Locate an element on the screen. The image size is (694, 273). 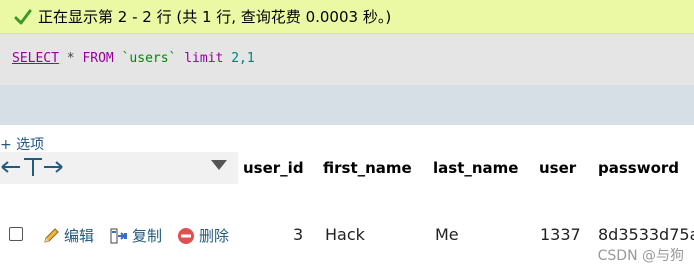
sql-keyword-from: FROM is located at coordinates (98, 58).